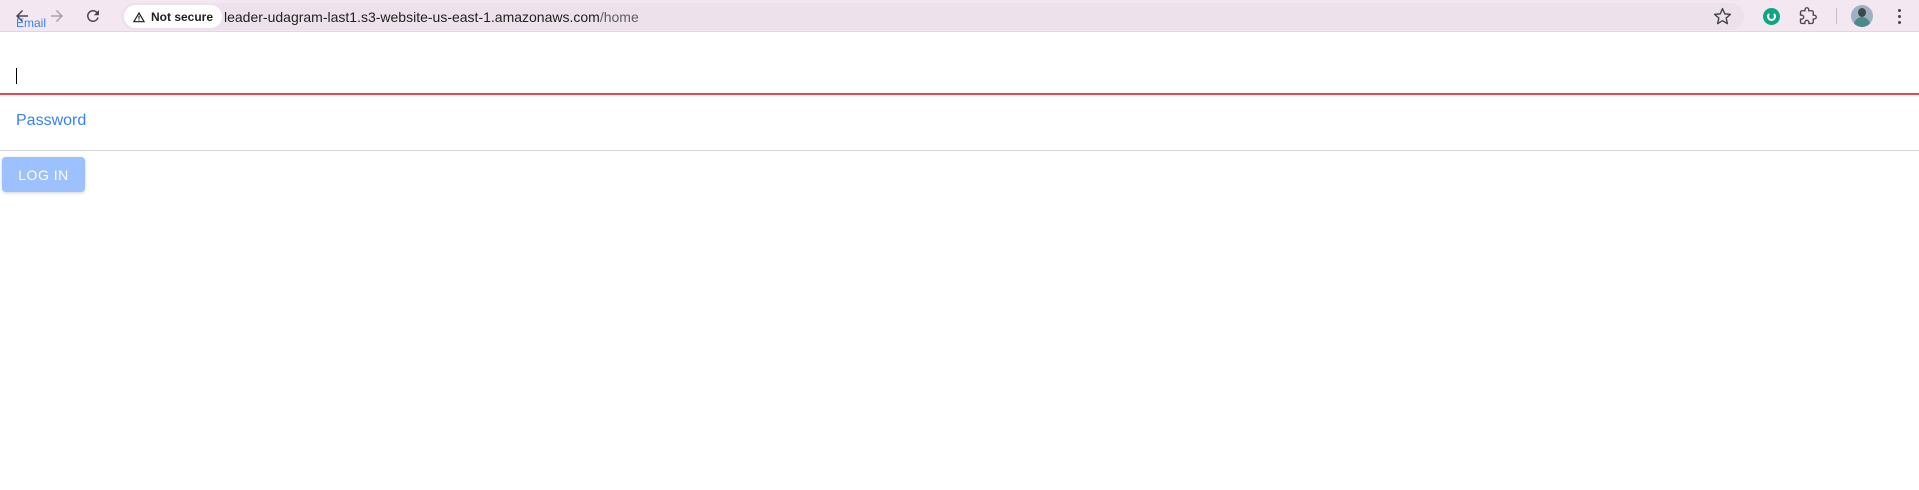 The image size is (1919, 490). Describe the element at coordinates (16, 76) in the screenshot. I see `text-caret` at that location.